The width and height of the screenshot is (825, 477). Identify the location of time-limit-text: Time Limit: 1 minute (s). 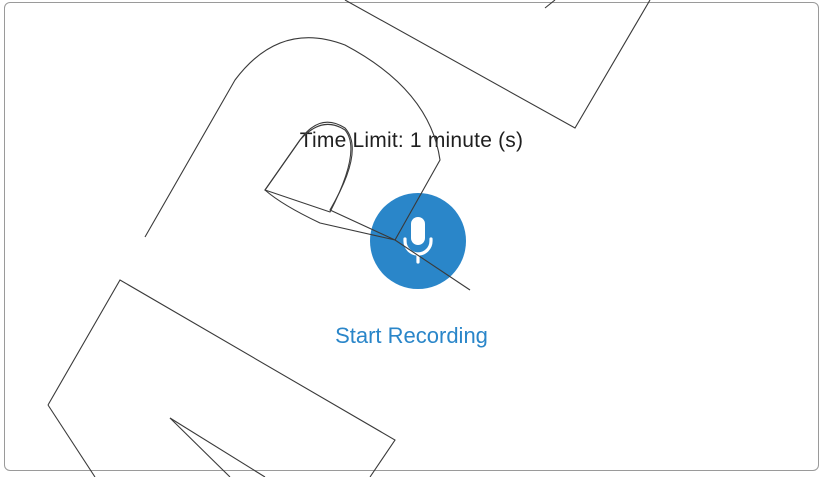
(411, 140).